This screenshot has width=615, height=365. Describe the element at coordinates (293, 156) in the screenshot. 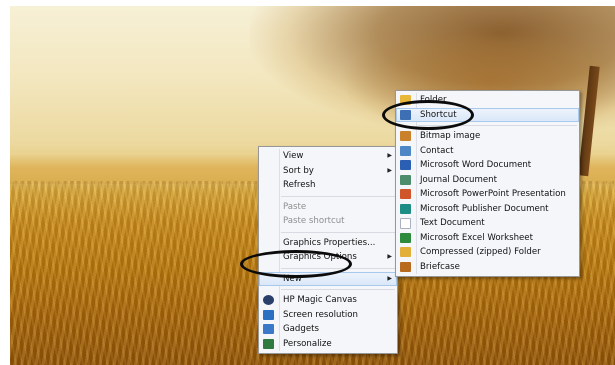

I see `menu-item-label: View` at that location.